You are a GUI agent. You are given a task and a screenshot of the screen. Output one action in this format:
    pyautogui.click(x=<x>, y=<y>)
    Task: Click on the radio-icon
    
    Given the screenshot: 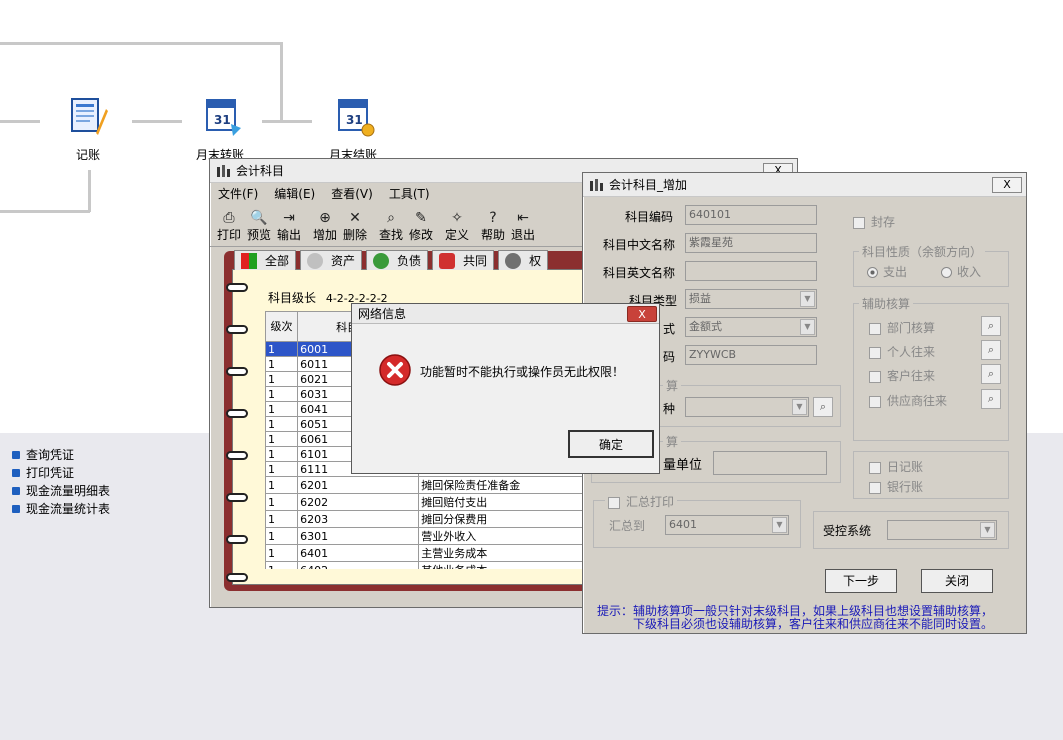 What is the action you would take?
    pyautogui.click(x=946, y=272)
    